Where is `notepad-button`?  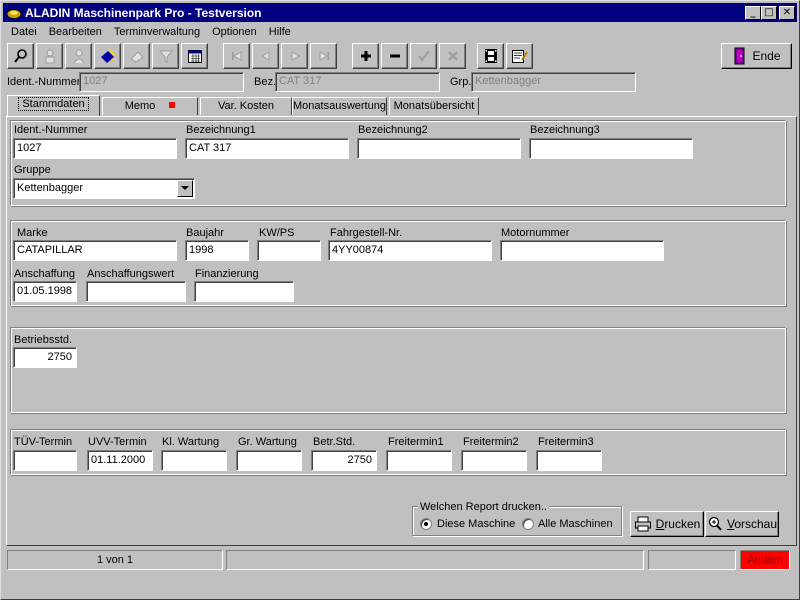
notepad-button is located at coordinates (519, 56).